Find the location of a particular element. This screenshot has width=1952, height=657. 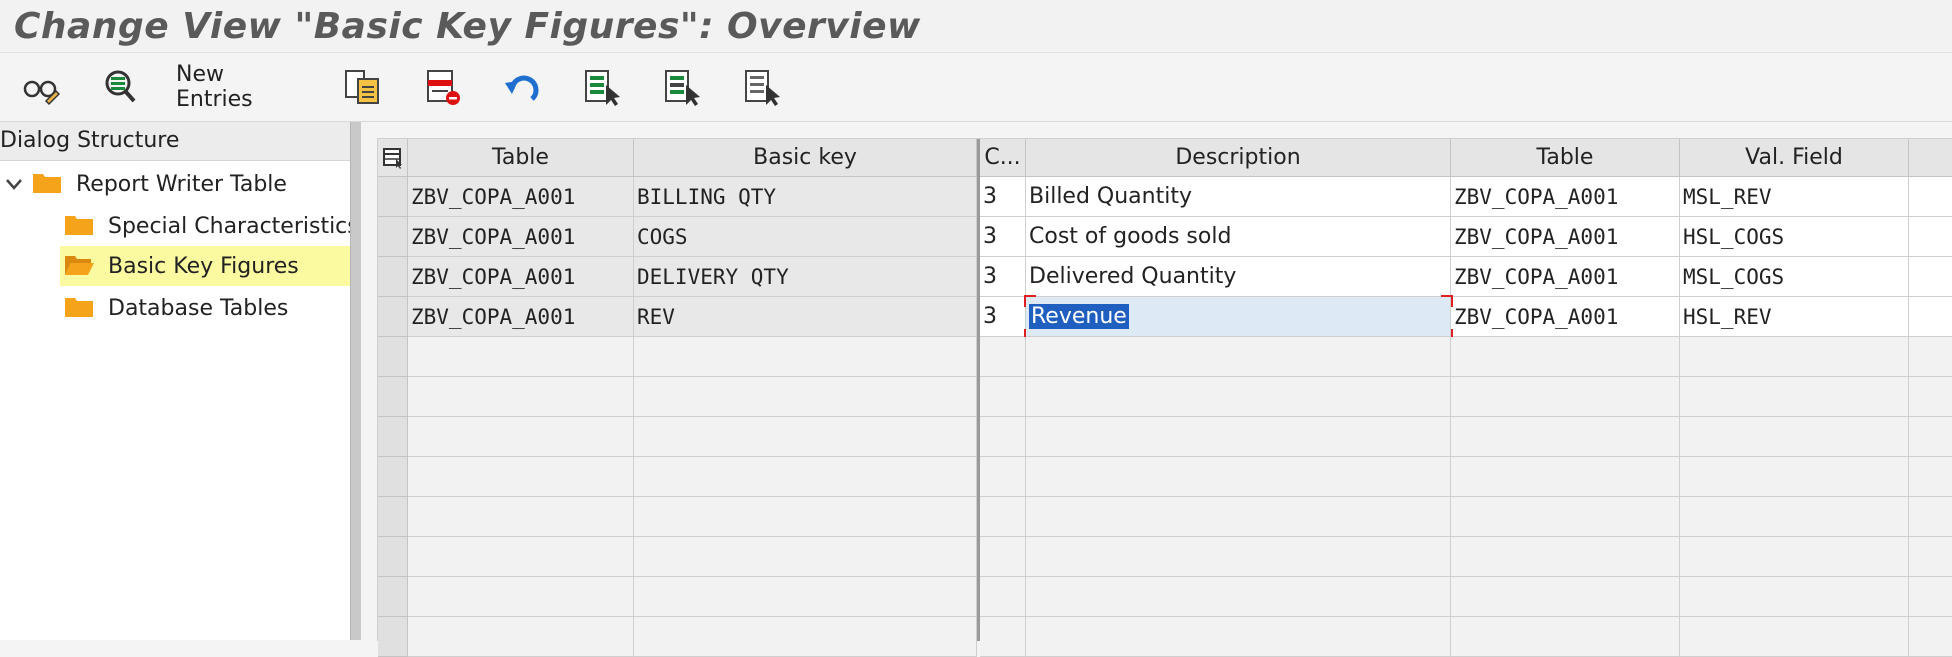

column-header-basic-key: Basic key is located at coordinates (805, 158).